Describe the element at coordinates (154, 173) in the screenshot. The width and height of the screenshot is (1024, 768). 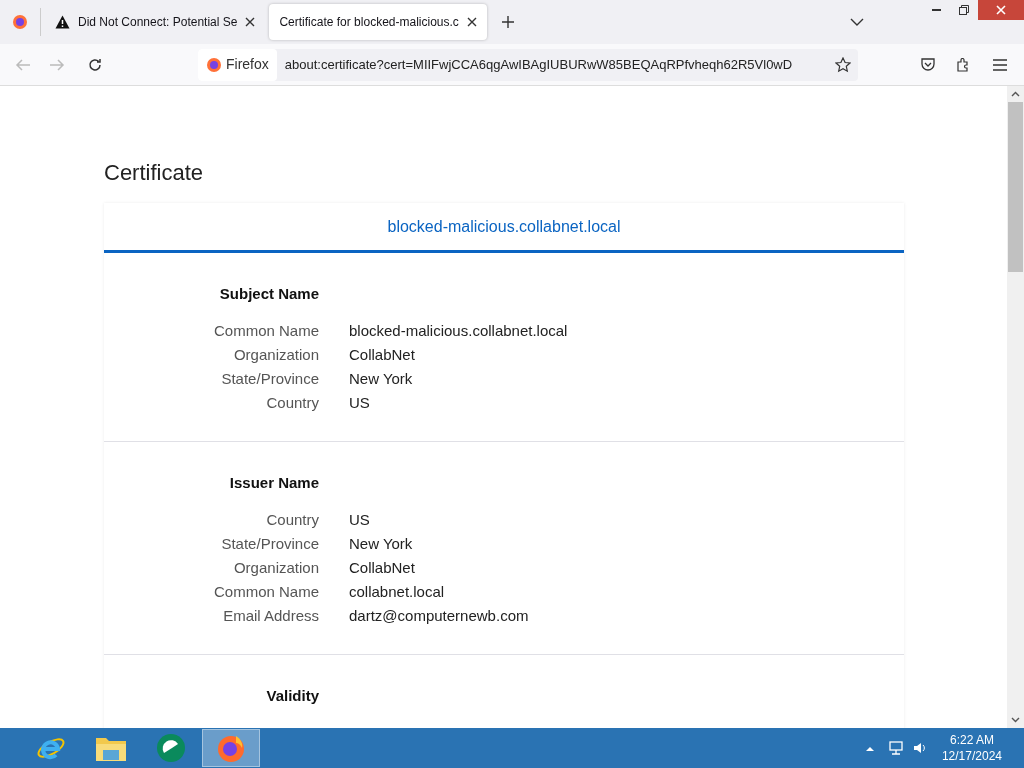
I see `page-title: Certificate` at that location.